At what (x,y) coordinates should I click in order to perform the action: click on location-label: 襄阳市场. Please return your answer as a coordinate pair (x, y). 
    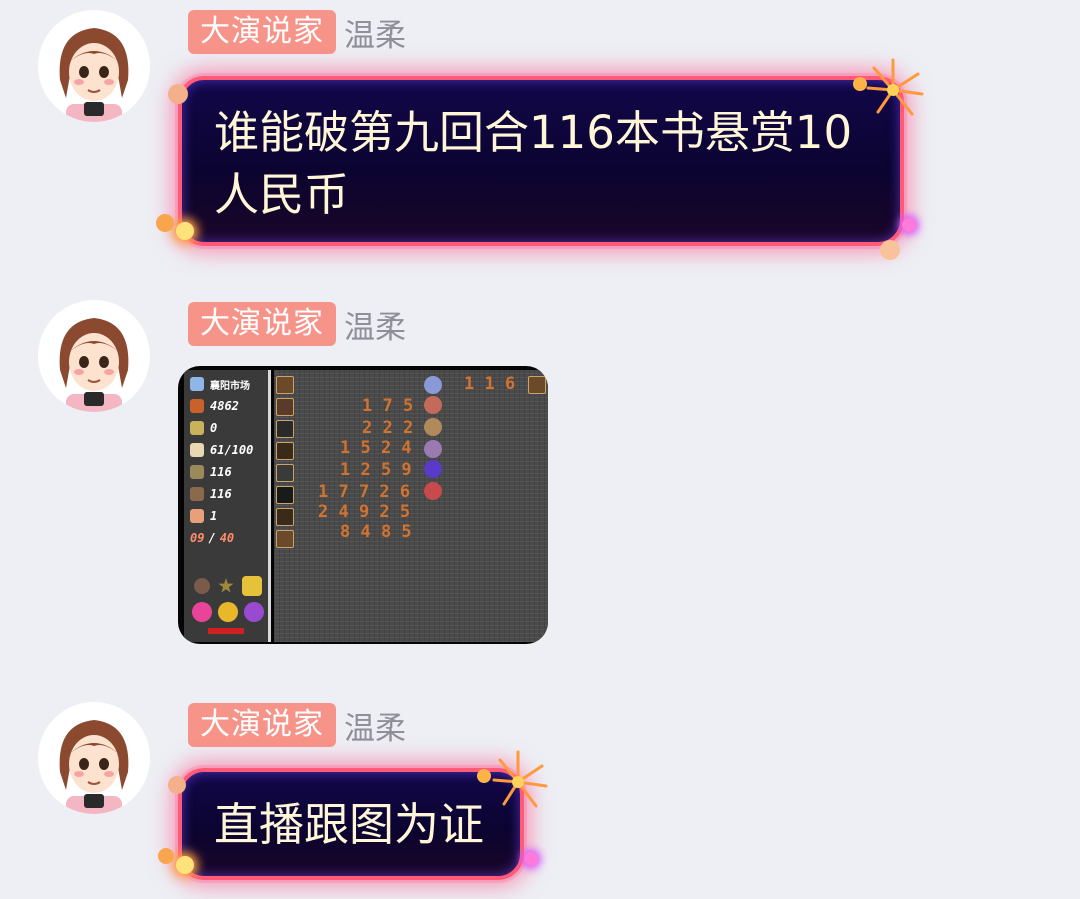
    Looking at the image, I should click on (220, 384).